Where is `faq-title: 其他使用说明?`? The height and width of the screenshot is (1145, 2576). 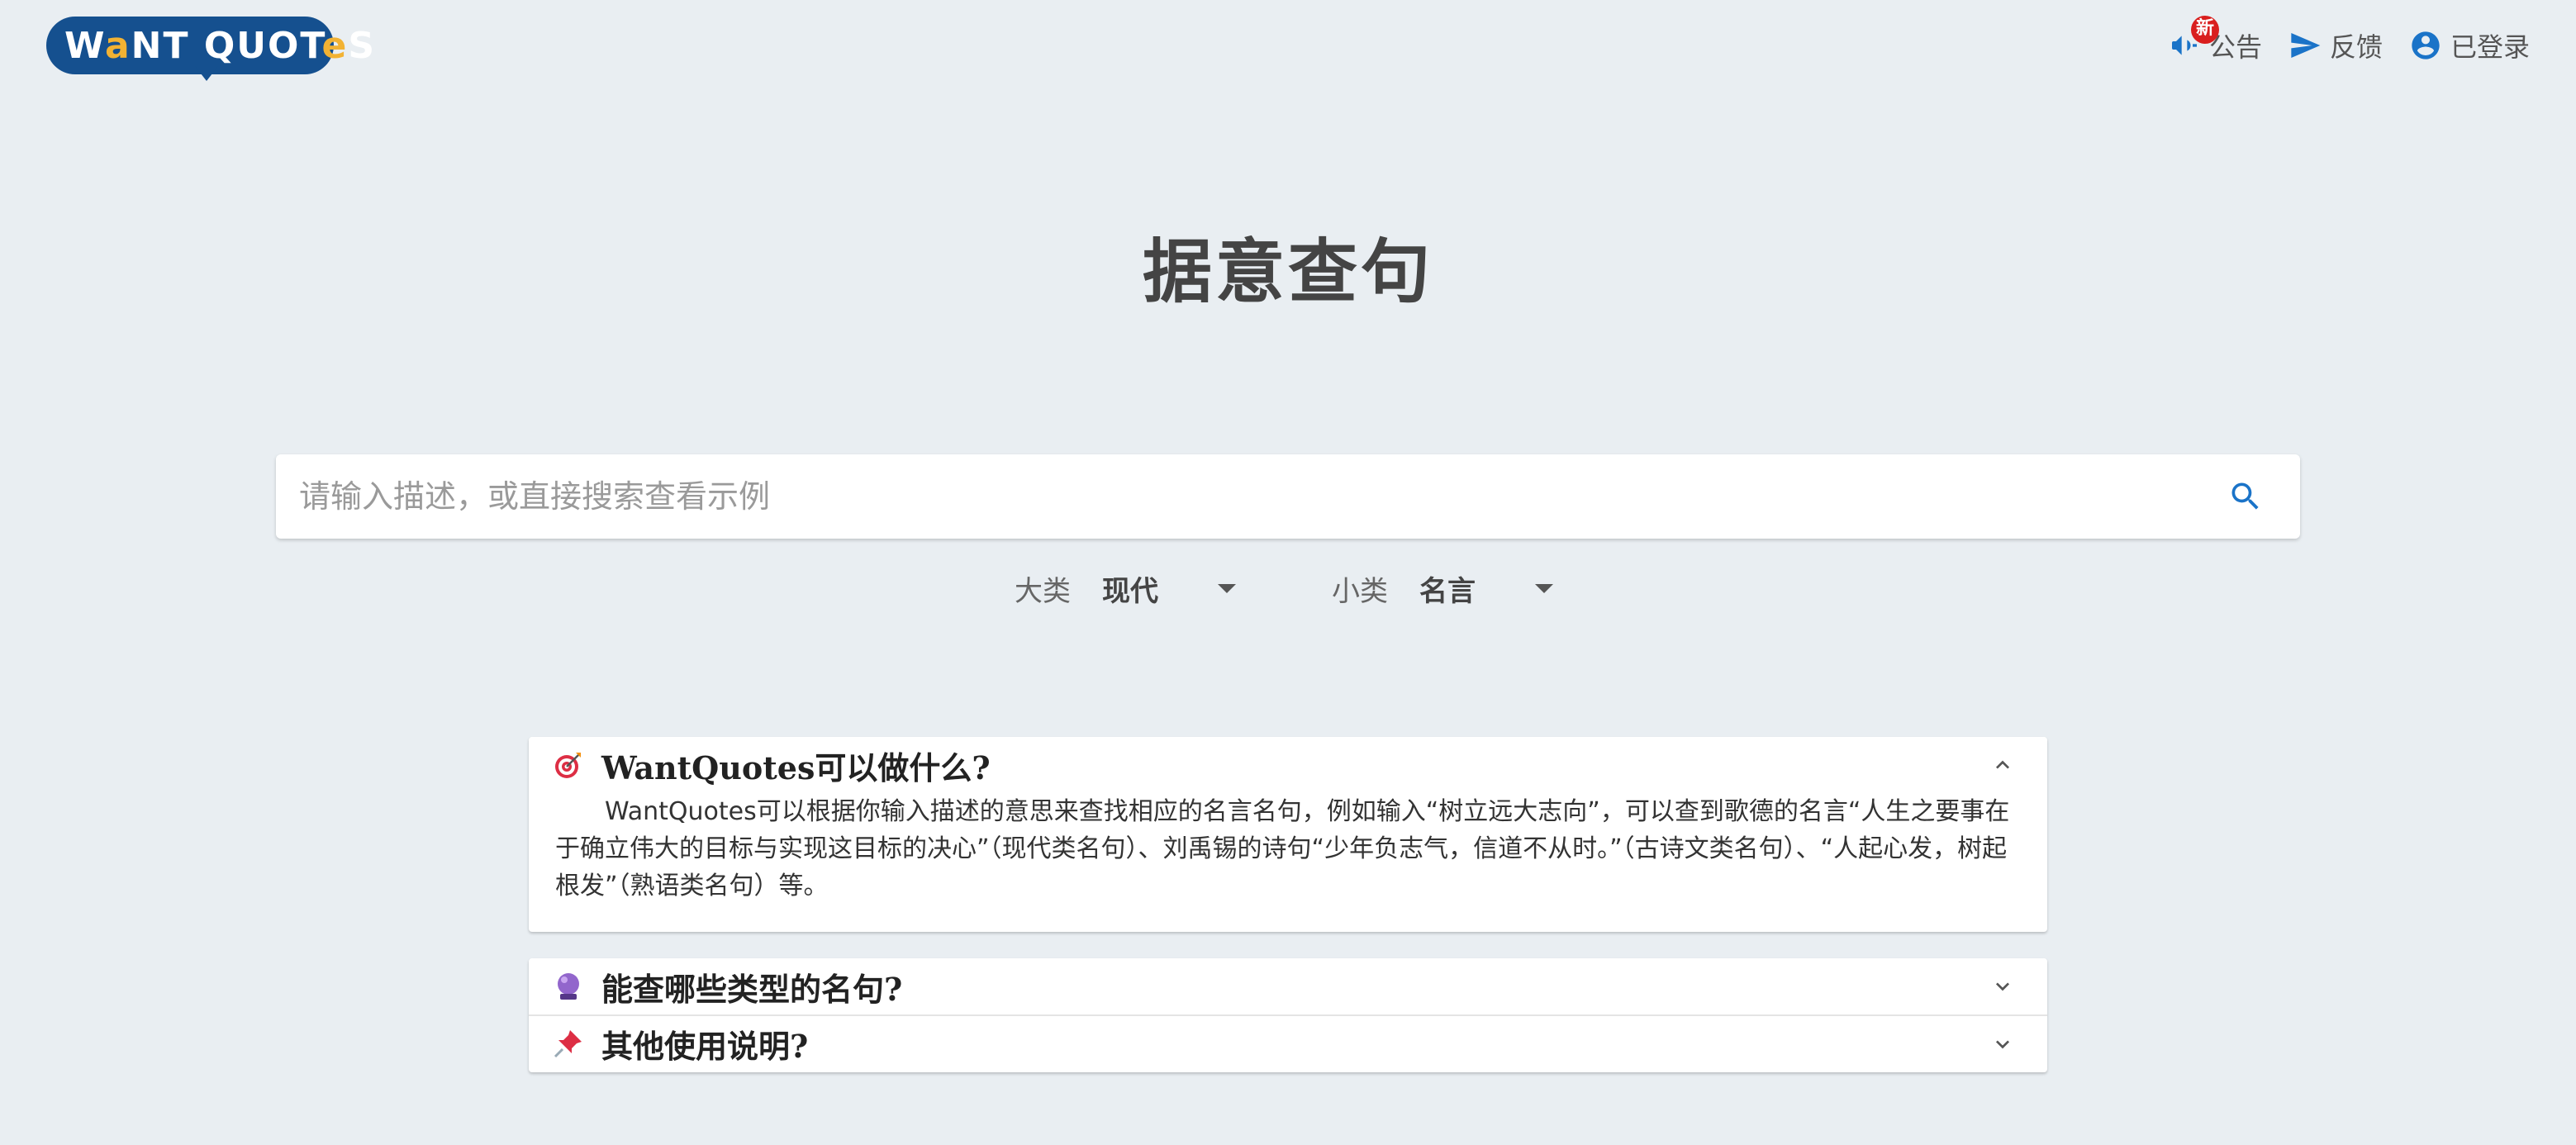 faq-title: 其他使用说明? is located at coordinates (705, 1046).